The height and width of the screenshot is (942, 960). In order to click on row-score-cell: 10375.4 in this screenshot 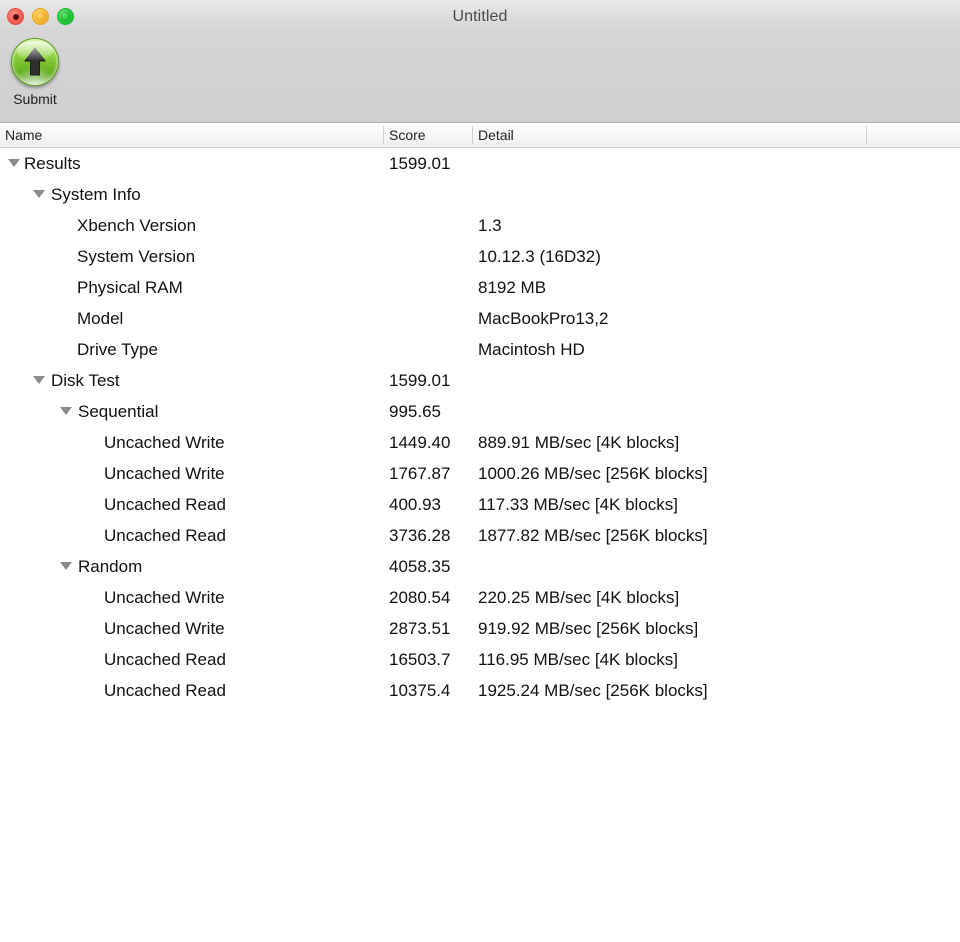, I will do `click(420, 690)`.